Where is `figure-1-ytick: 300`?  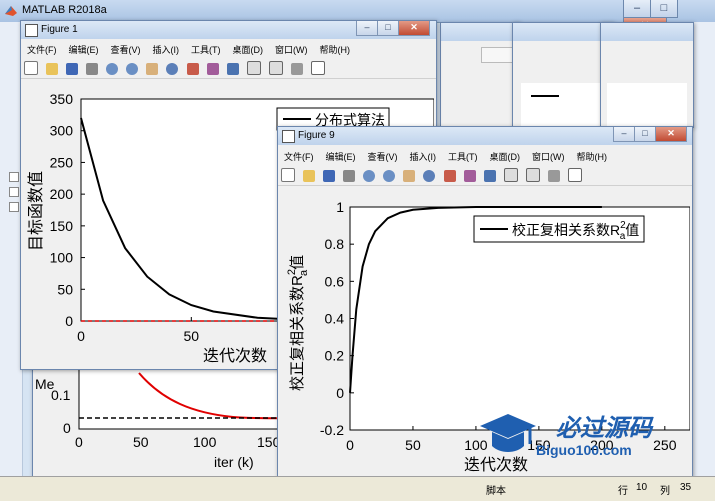
figure-1-ytick: 300 is located at coordinates (62, 131).